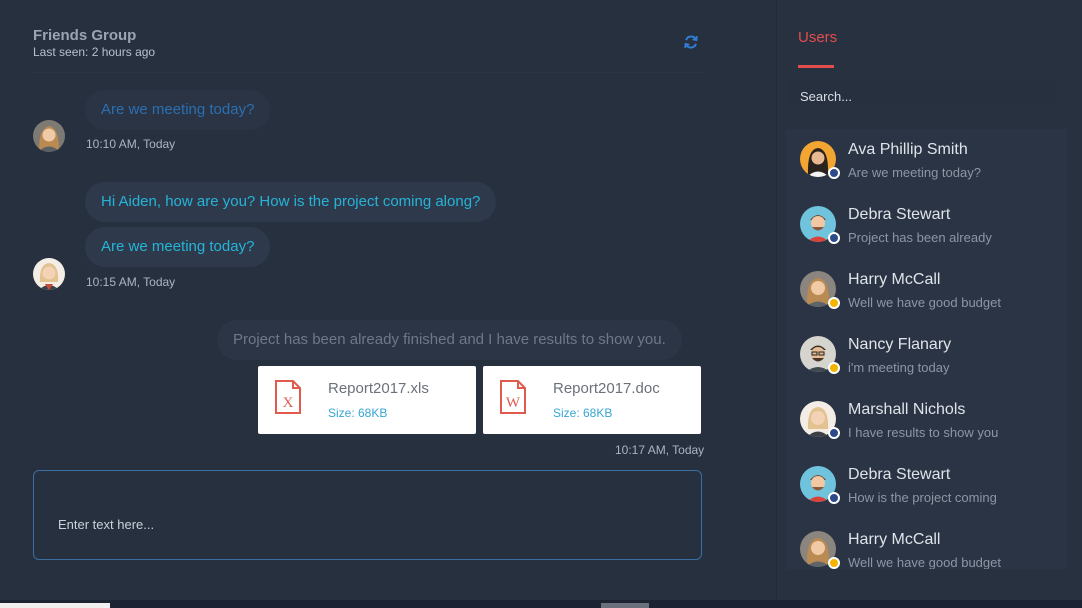  What do you see at coordinates (288, 403) in the screenshot?
I see `excel-file-letter: X` at bounding box center [288, 403].